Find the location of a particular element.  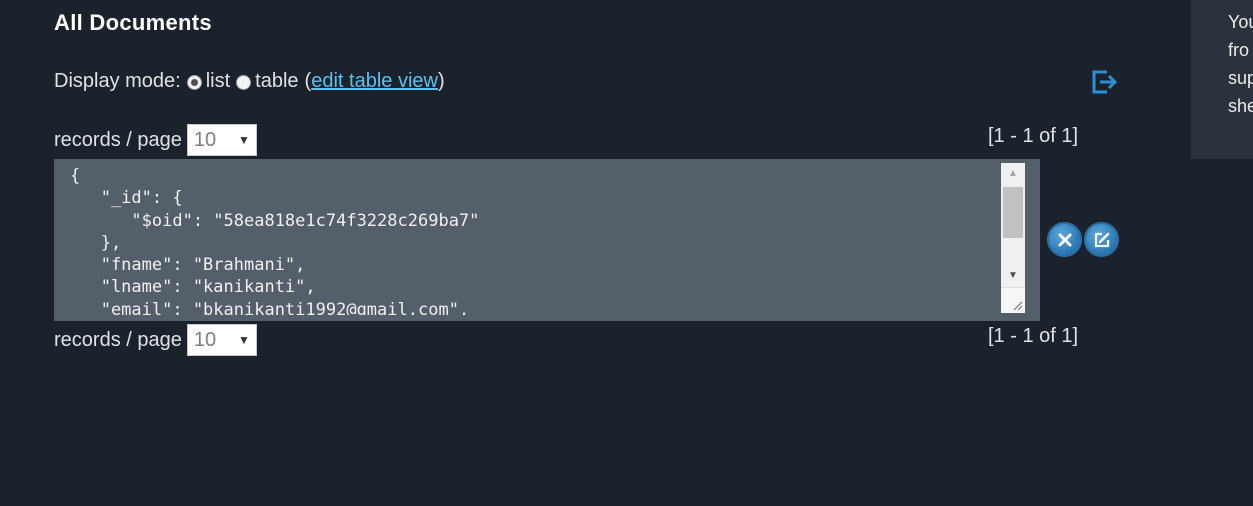

radio-table-label: table is located at coordinates (276, 81).